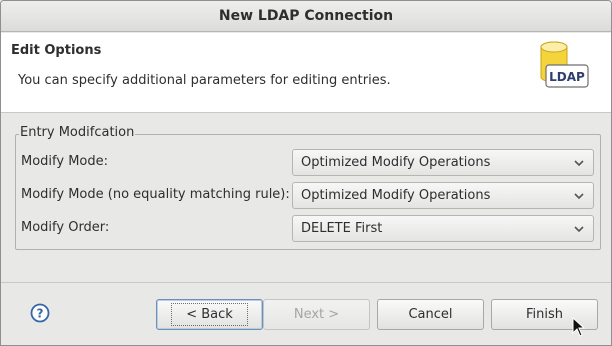 The width and height of the screenshot is (612, 346). I want to click on mouse-pointer-icon, so click(579, 327).